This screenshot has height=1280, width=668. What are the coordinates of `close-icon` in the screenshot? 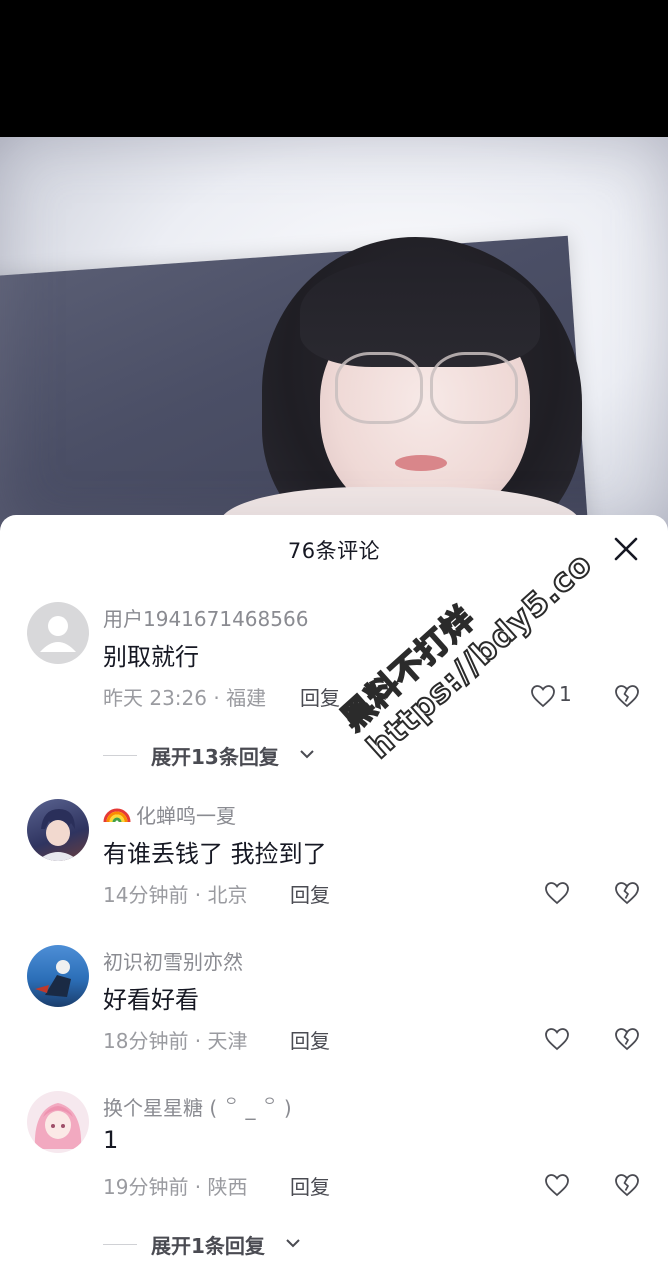 It's located at (626, 549).